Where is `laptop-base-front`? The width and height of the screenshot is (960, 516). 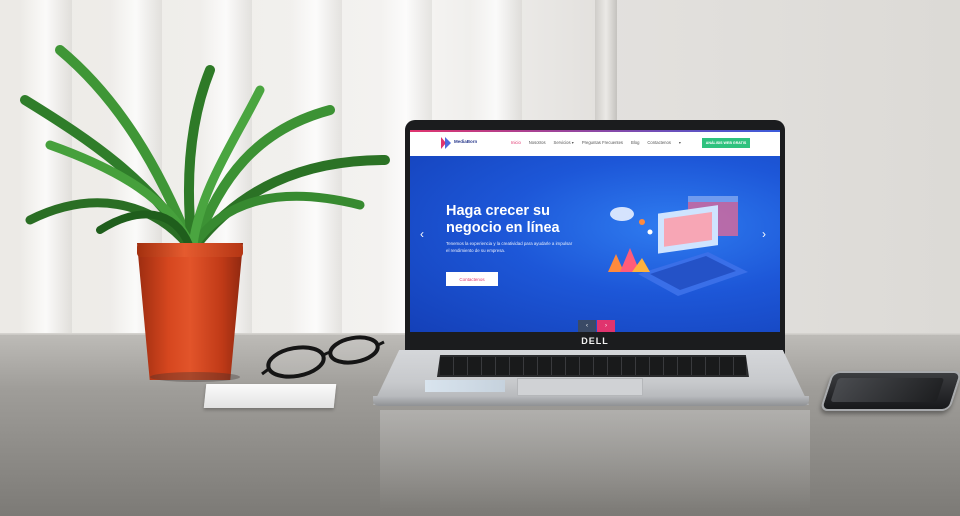
laptop-base-front is located at coordinates (591, 401).